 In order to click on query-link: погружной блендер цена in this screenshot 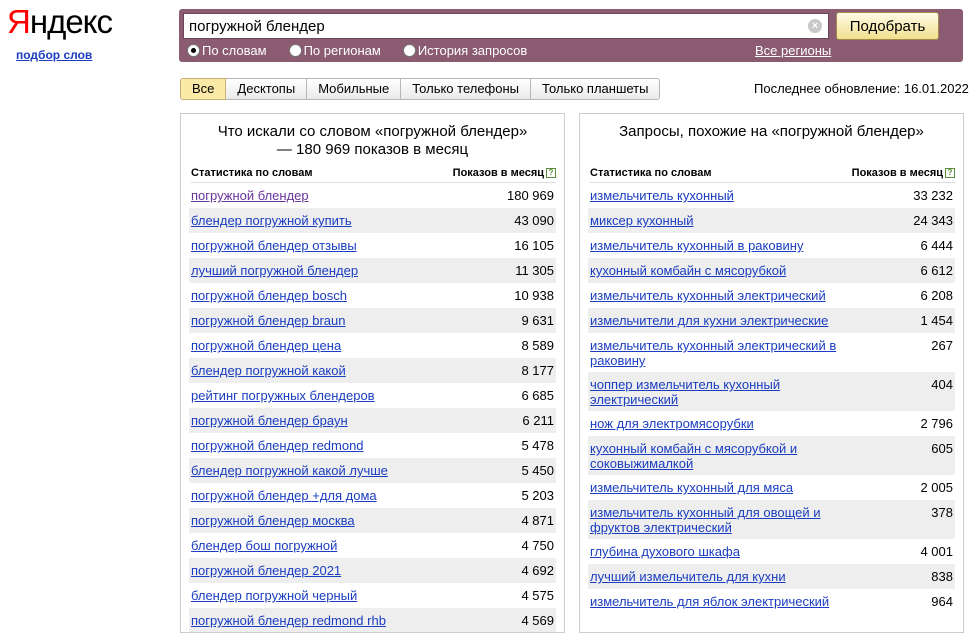, I will do `click(266, 345)`.